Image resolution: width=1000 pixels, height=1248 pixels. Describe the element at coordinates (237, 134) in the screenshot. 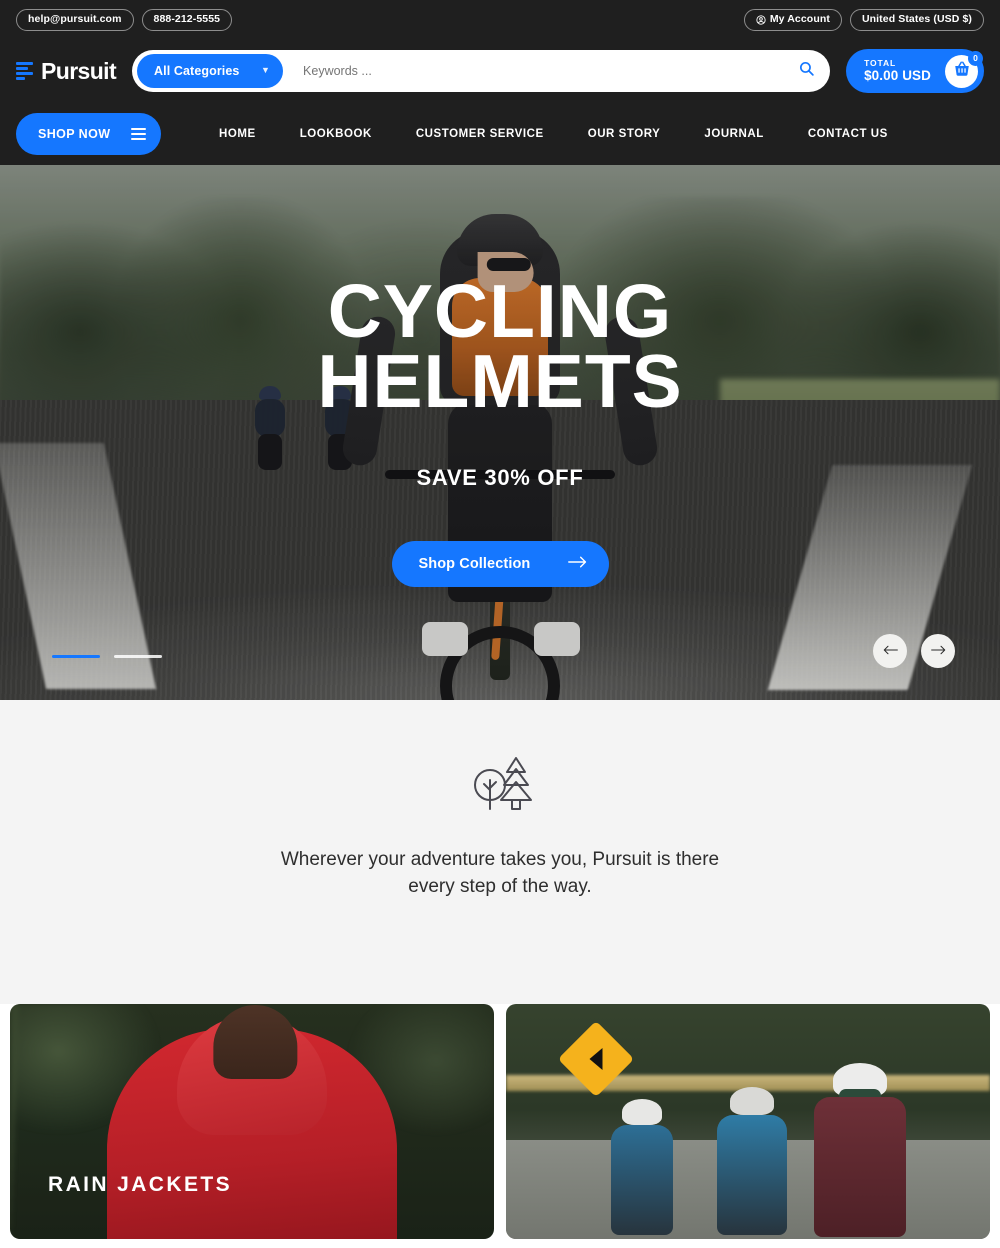

I see `nav-link-home: HOME` at that location.